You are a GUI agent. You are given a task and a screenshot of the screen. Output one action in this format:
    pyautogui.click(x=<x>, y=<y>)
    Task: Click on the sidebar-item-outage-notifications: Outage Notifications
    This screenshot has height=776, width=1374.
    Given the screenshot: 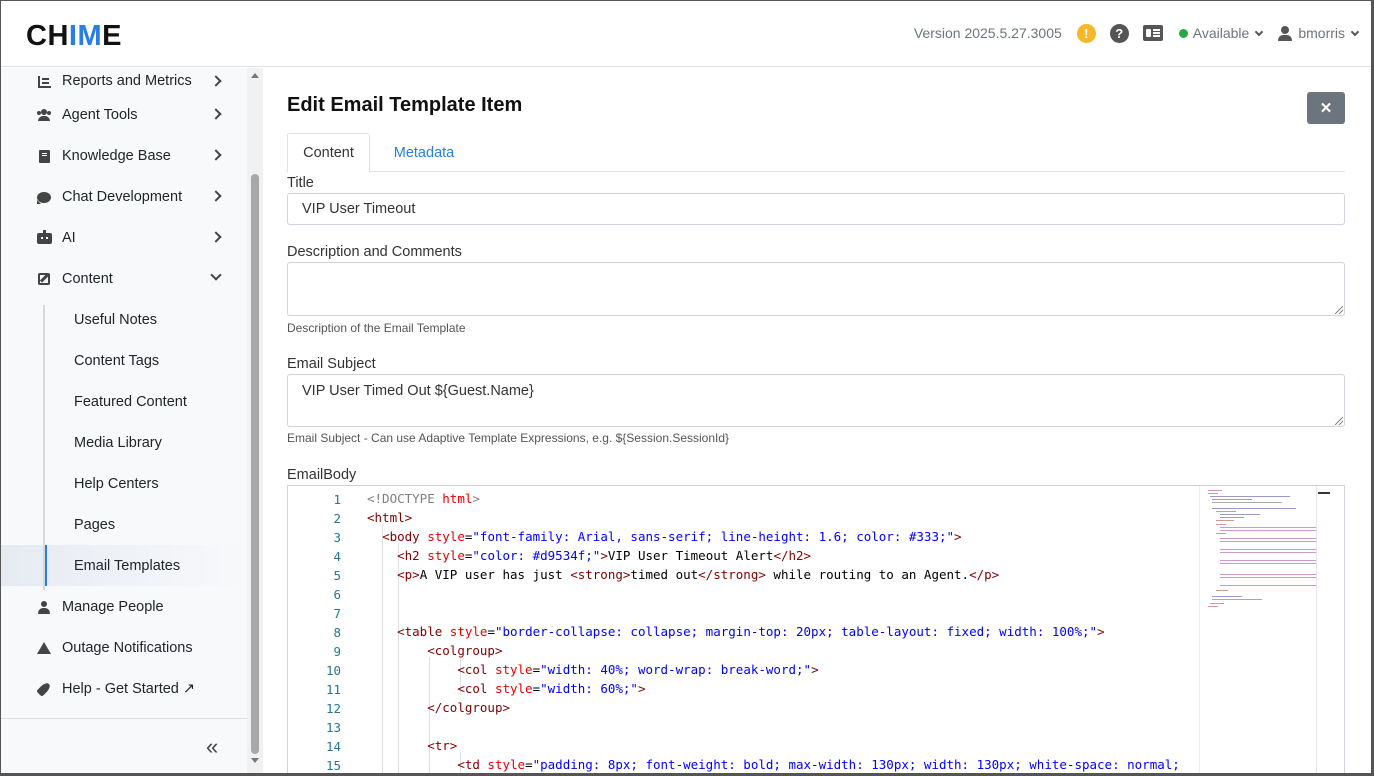 What is the action you would take?
    pyautogui.click(x=124, y=647)
    